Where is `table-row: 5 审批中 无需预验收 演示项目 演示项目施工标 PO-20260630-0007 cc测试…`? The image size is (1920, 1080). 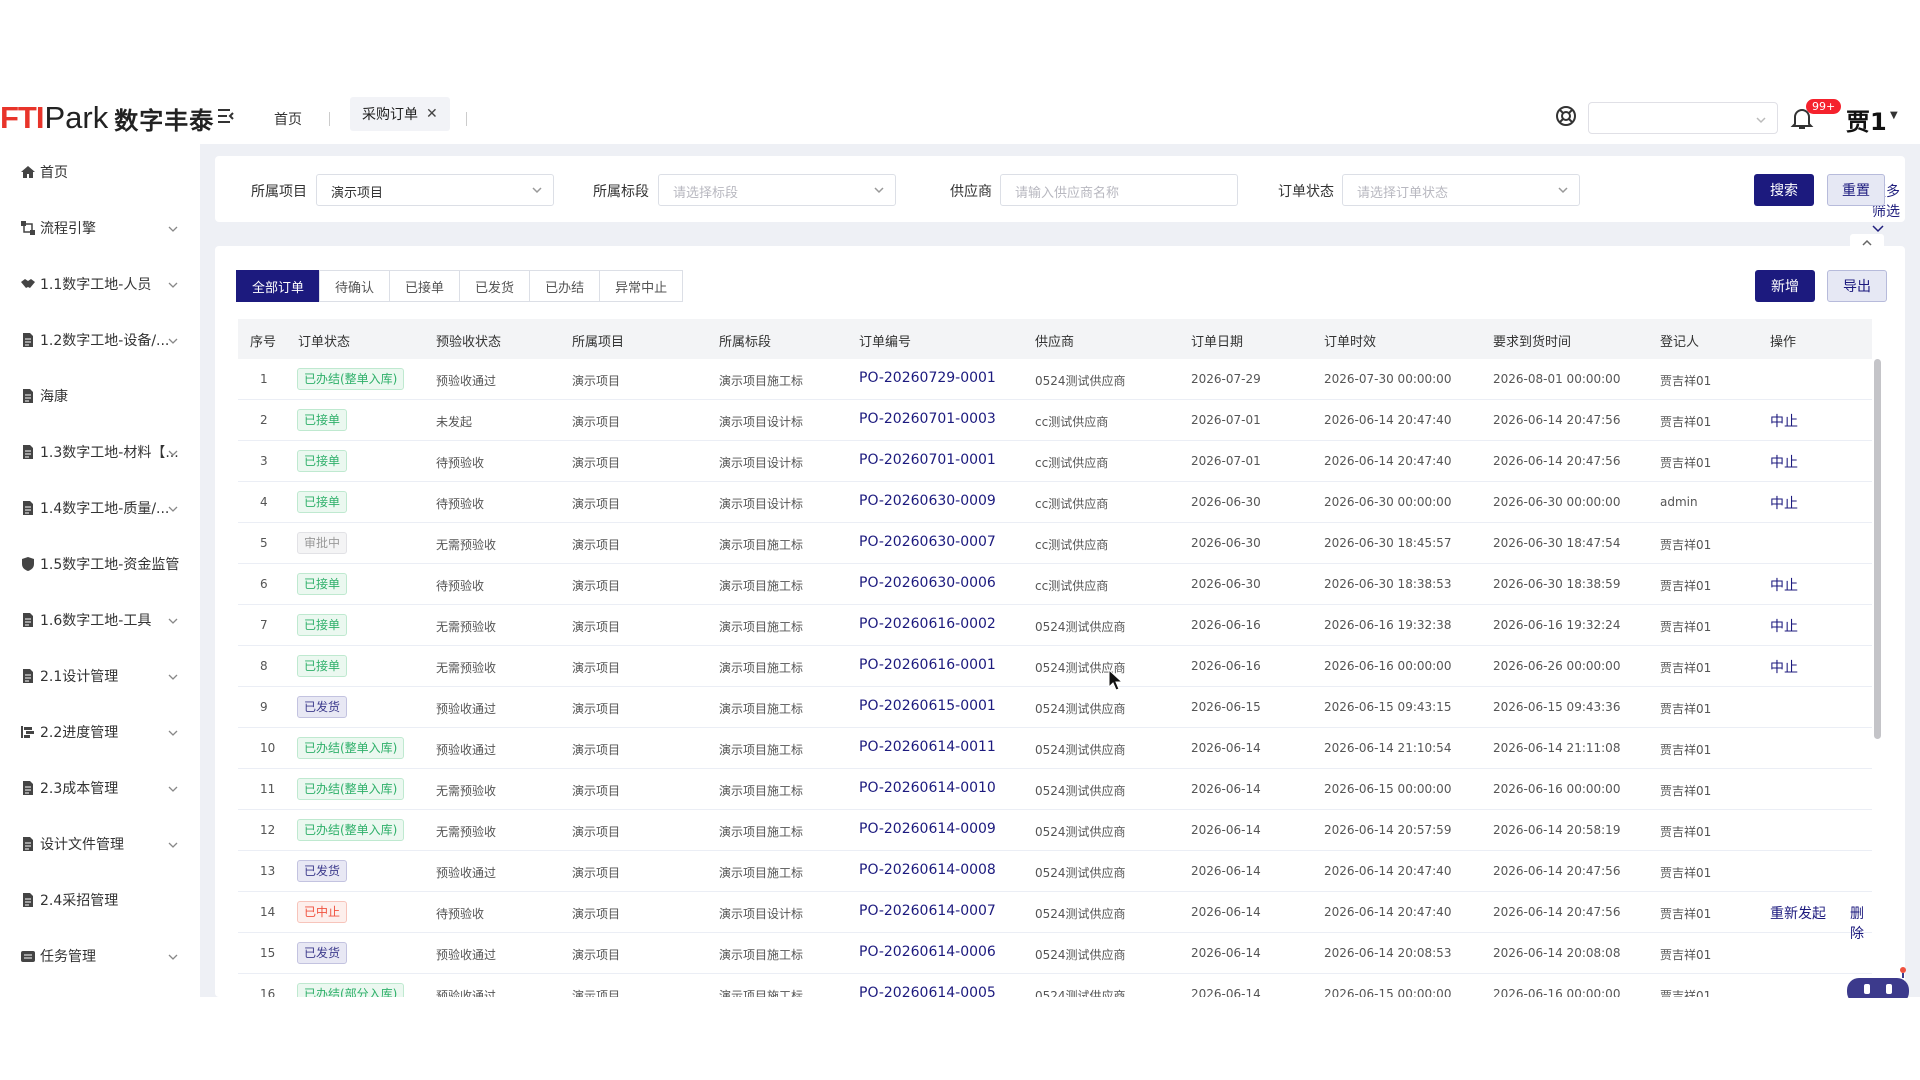
table-row: 5 审批中 无需预验收 演示项目 演示项目施工标 PO-20260630-0007 cc测试… is located at coordinates (1055, 543).